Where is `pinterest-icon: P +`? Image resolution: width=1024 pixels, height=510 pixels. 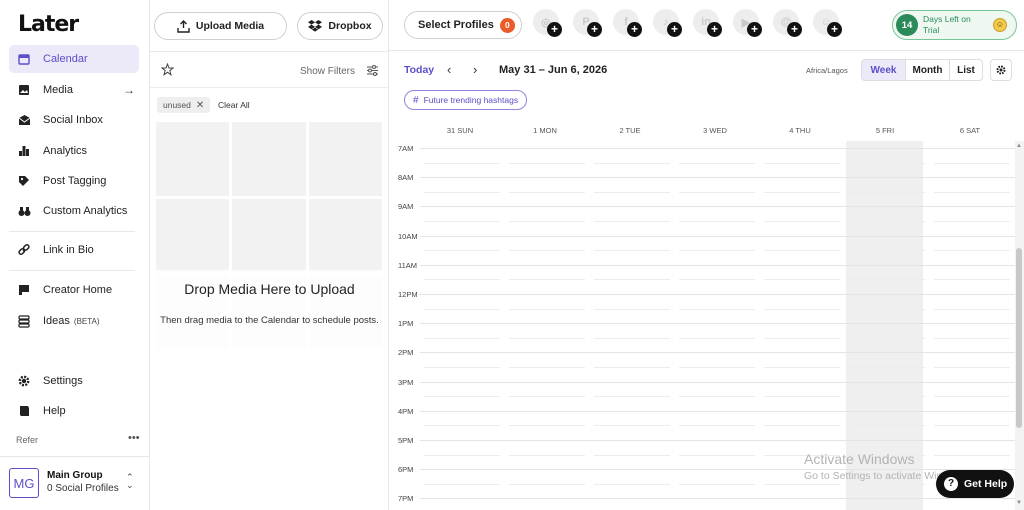 pinterest-icon: P + is located at coordinates (587, 23).